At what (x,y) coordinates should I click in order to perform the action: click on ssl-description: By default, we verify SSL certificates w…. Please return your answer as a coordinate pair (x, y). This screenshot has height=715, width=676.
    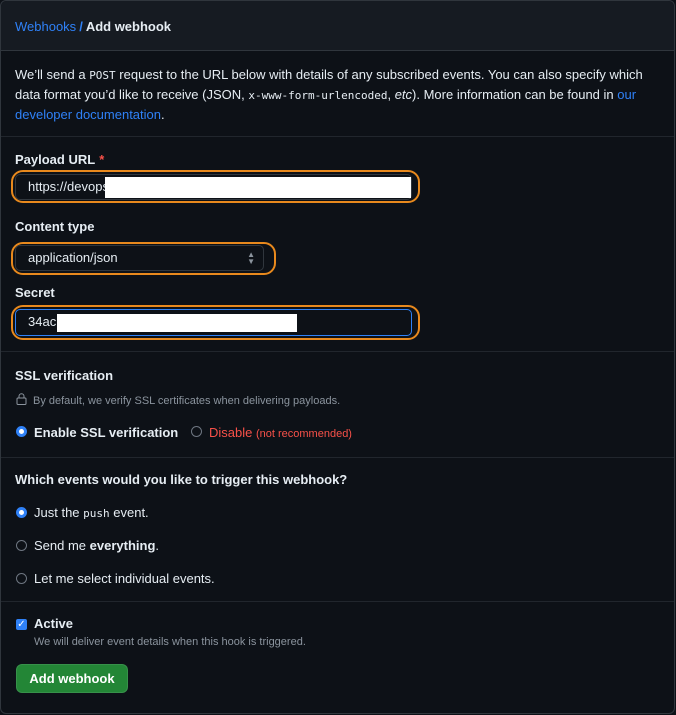
    Looking at the image, I should click on (187, 401).